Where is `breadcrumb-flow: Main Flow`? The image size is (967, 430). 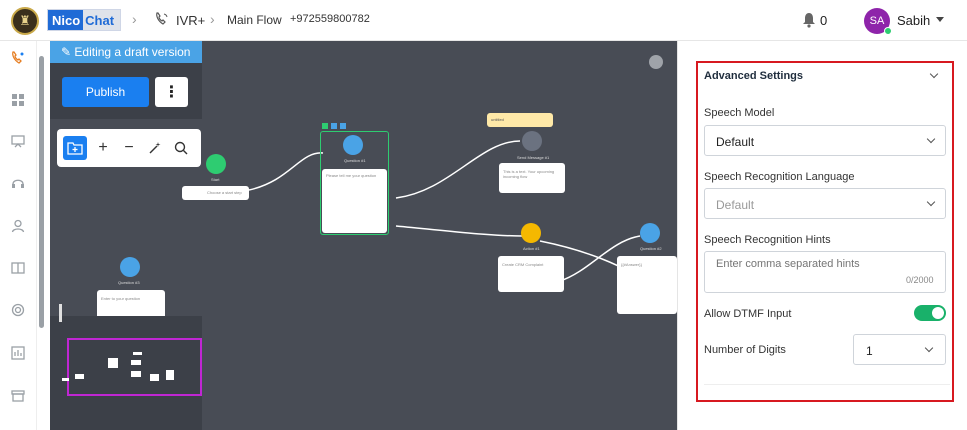
breadcrumb-flow: Main Flow is located at coordinates (254, 20).